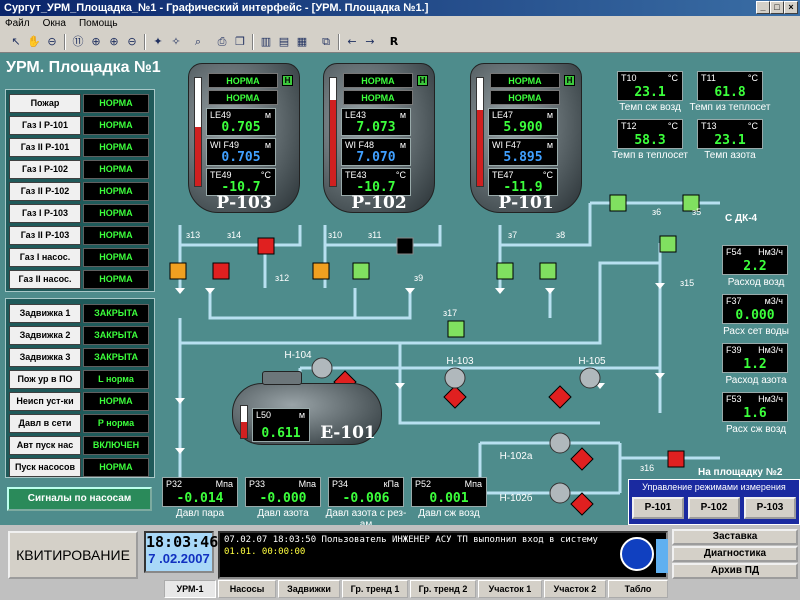 Image resolution: width=800 pixels, height=600 pixels. Describe the element at coordinates (45, 103) in the screenshot. I see `status-label: Пожар` at that location.